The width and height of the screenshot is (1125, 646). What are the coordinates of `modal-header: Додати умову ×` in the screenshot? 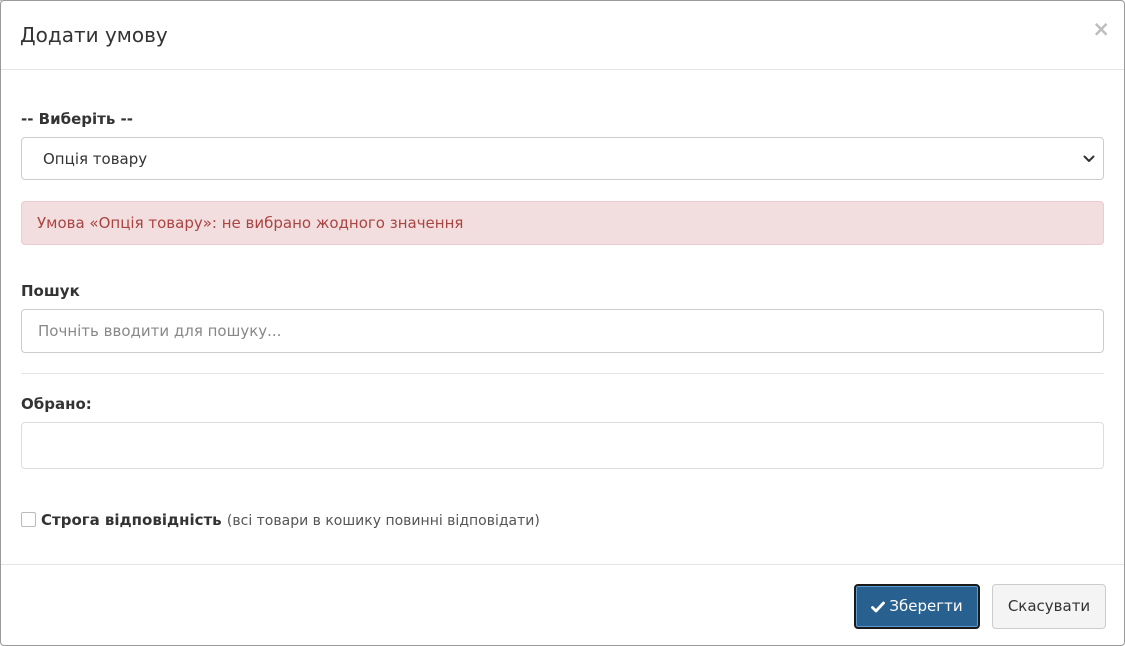 It's located at (562, 35).